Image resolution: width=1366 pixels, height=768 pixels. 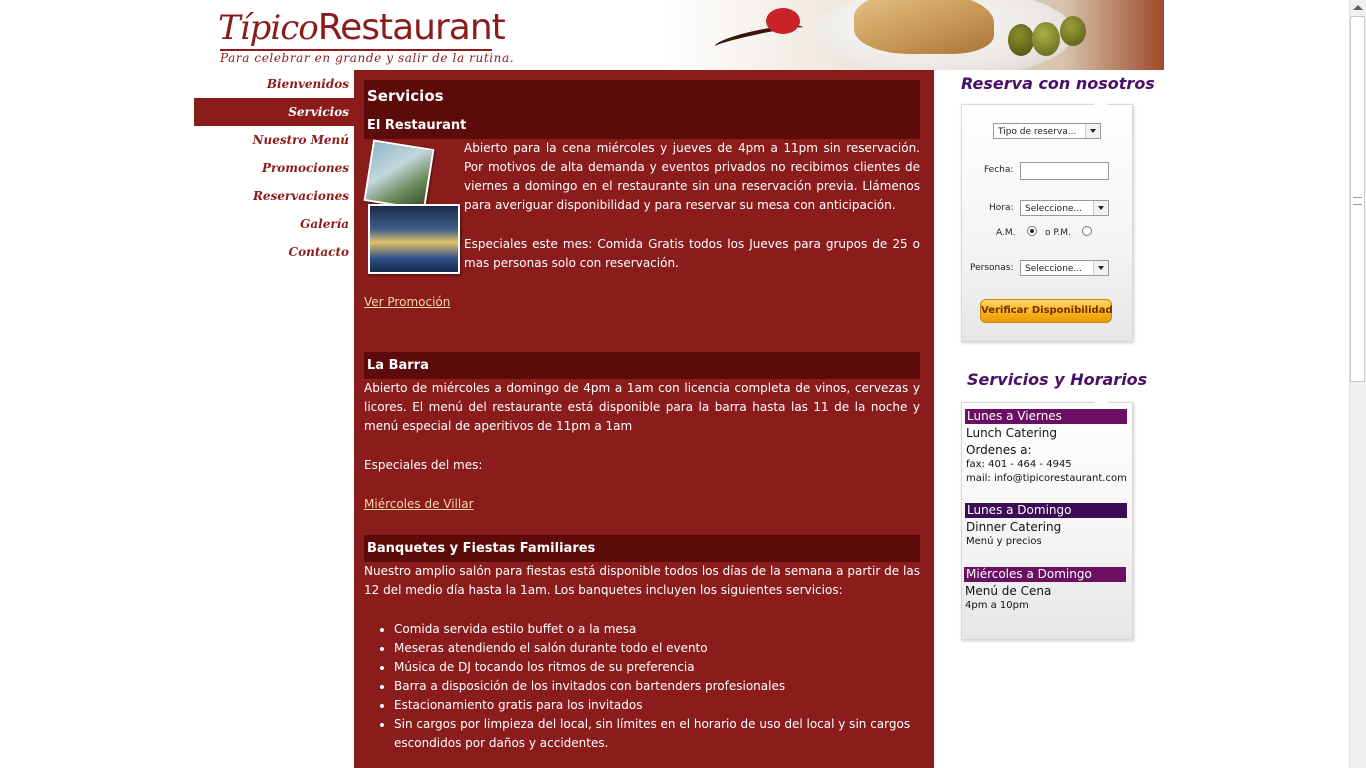 I want to click on nav-item-galeria: Galería, so click(x=274, y=224).